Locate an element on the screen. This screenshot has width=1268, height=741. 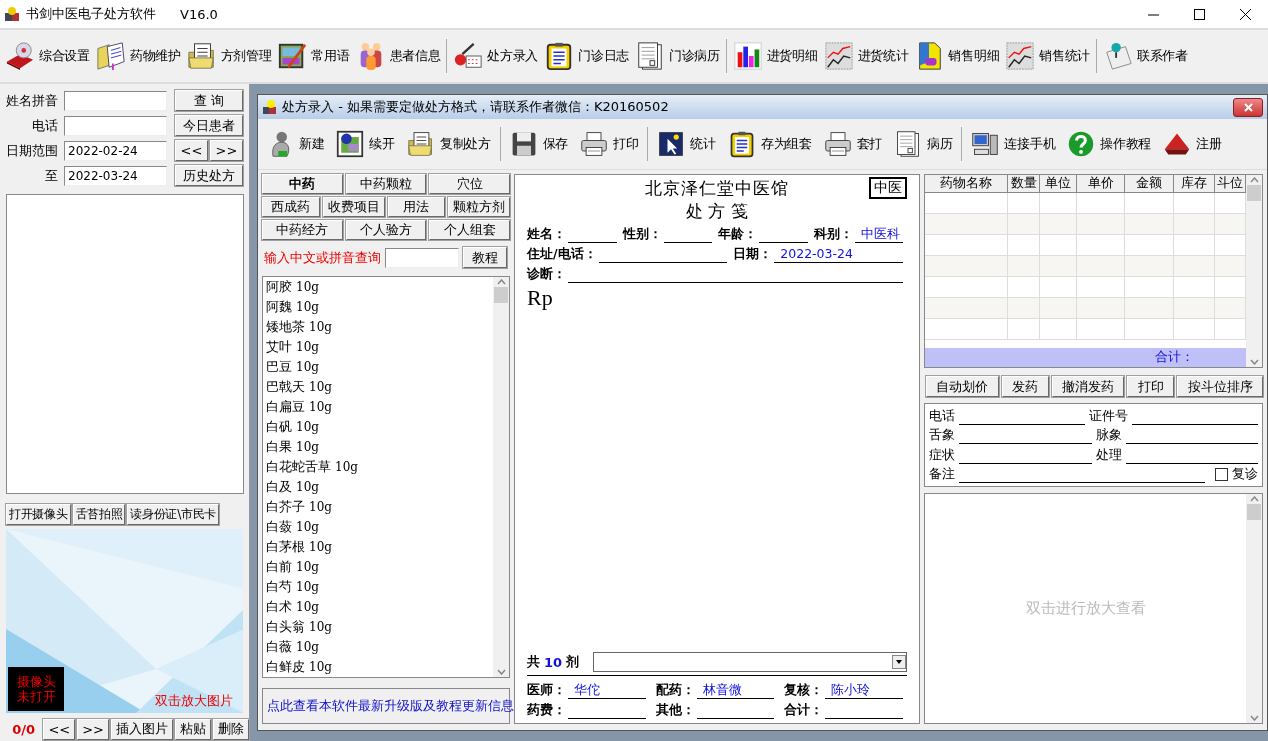
photo-button: 插入图片 is located at coordinates (142, 729).